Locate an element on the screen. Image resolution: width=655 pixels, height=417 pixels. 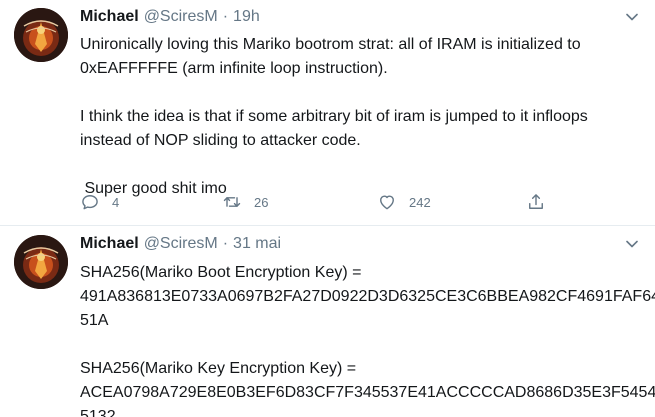
tweet-text-line: 5132 is located at coordinates (98, 412).